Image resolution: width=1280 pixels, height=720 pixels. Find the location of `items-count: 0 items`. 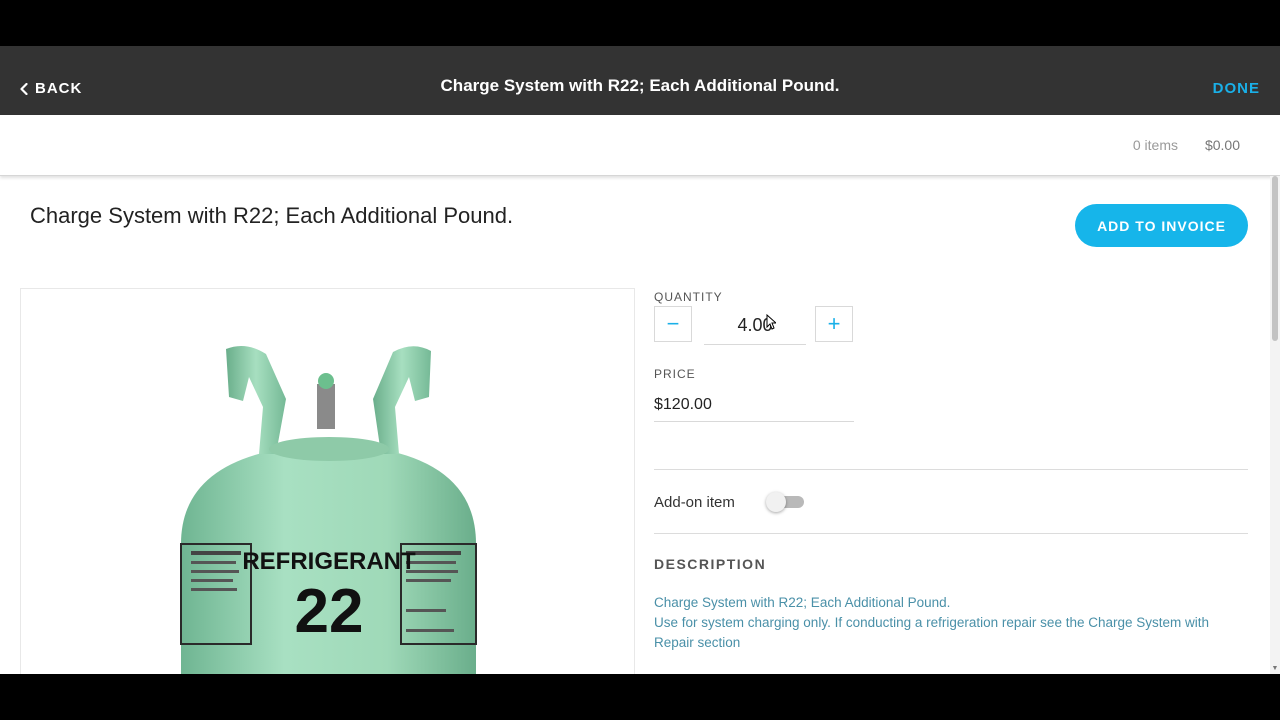

items-count: 0 items is located at coordinates (1155, 145).